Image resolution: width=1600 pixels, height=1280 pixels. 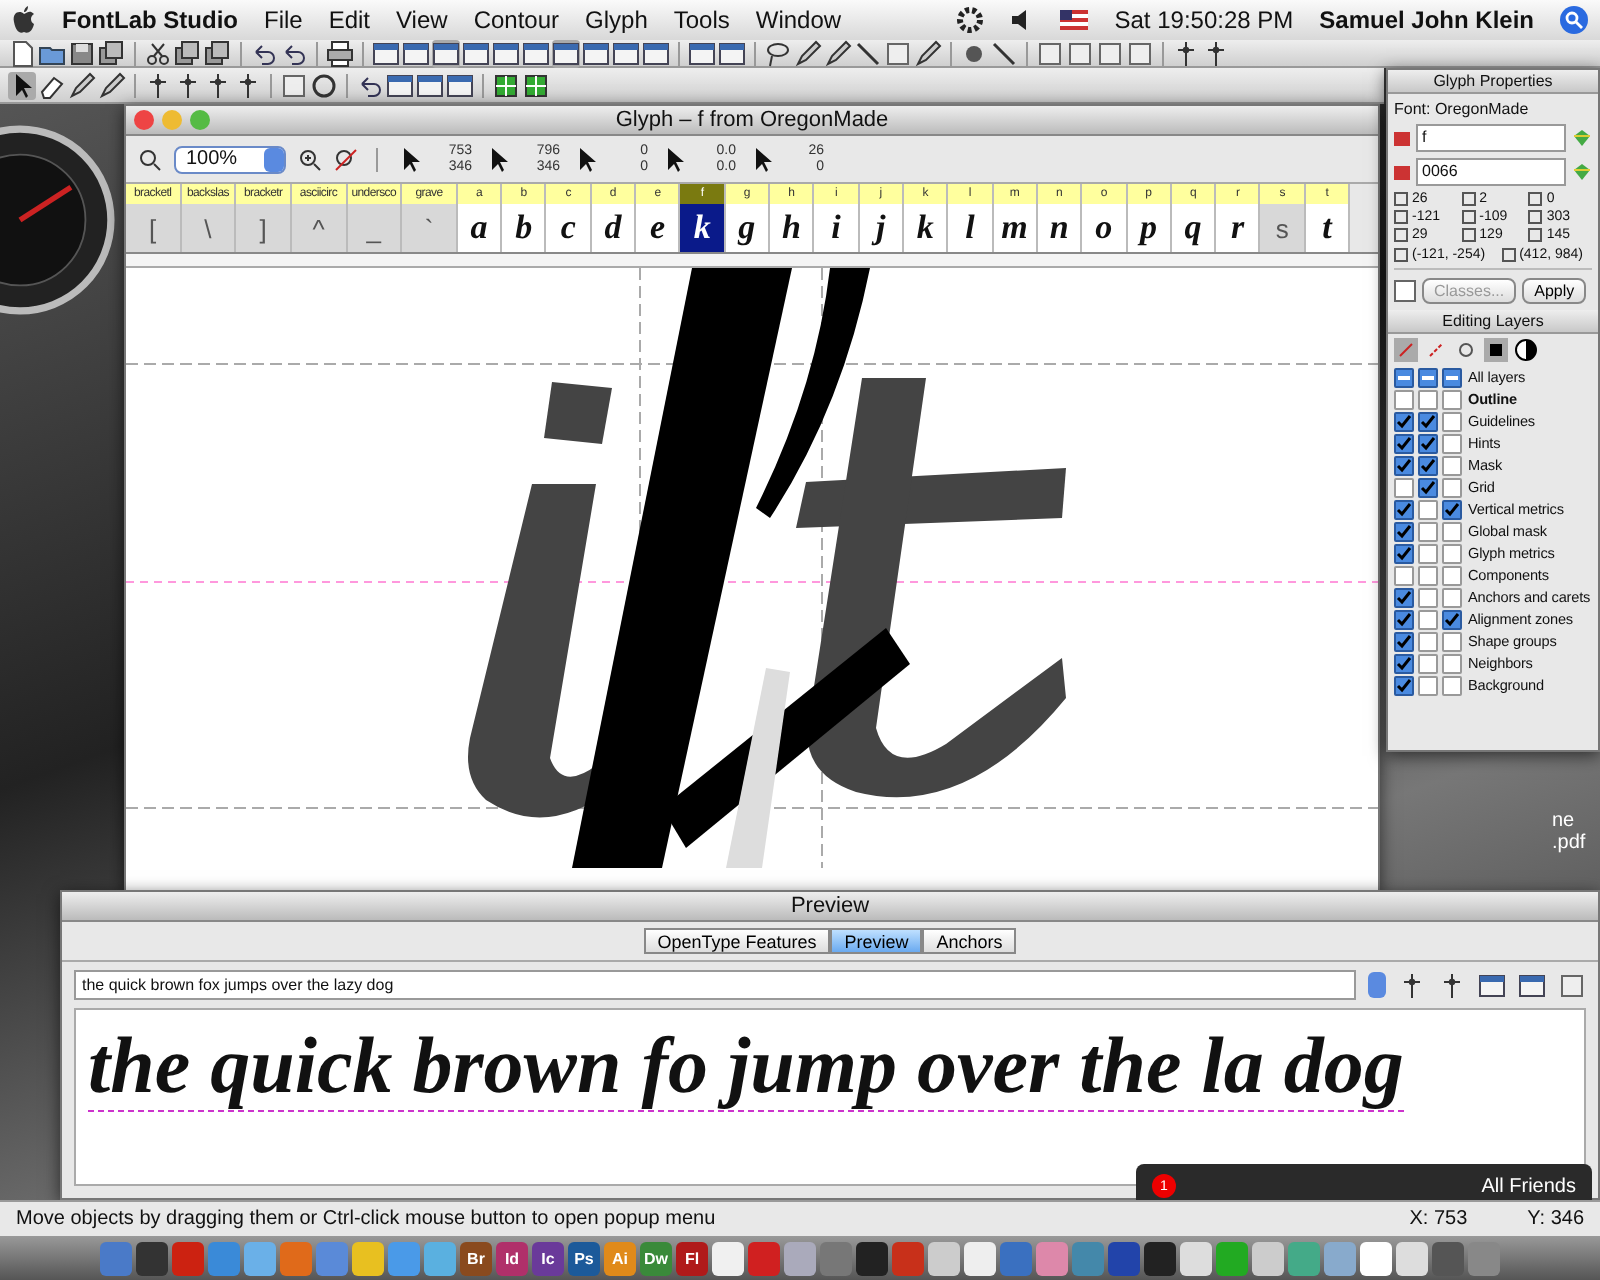 I want to click on menu-item: Window, so click(x=798, y=20).